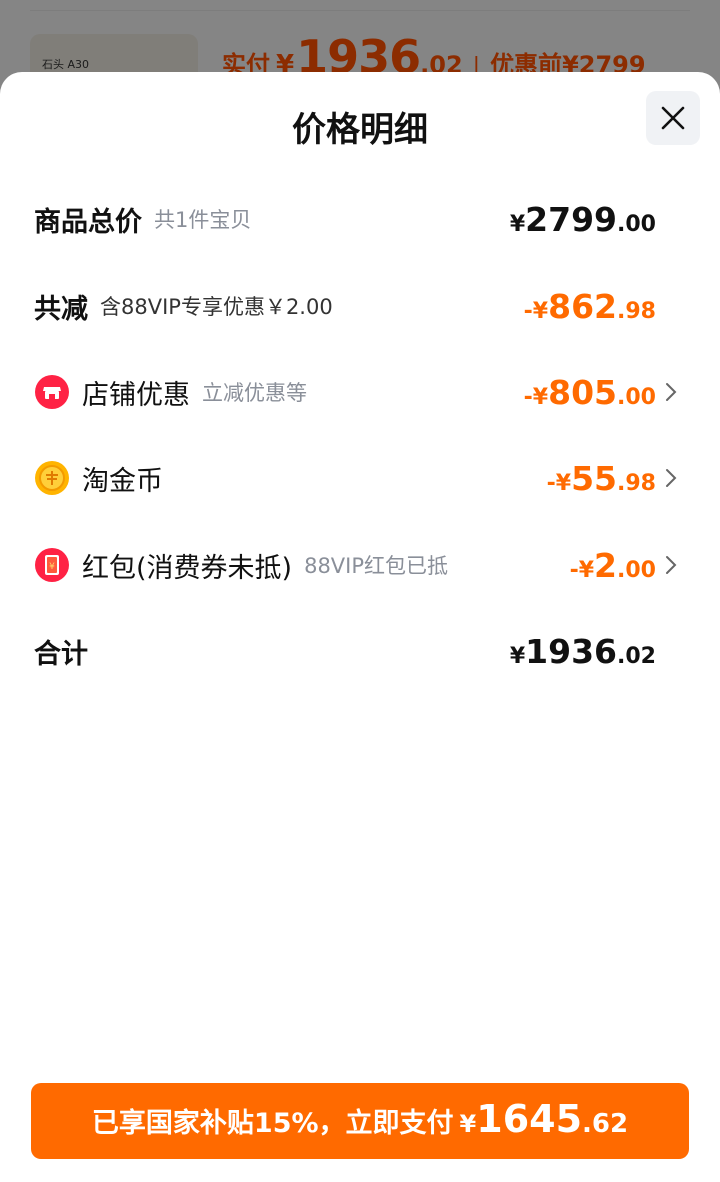 Image resolution: width=720 pixels, height=1182 pixels. Describe the element at coordinates (360, 306) in the screenshot. I see `row-total-discount: 共减 含88VIP专享优惠￥2.00 -¥ 862 .98` at that location.